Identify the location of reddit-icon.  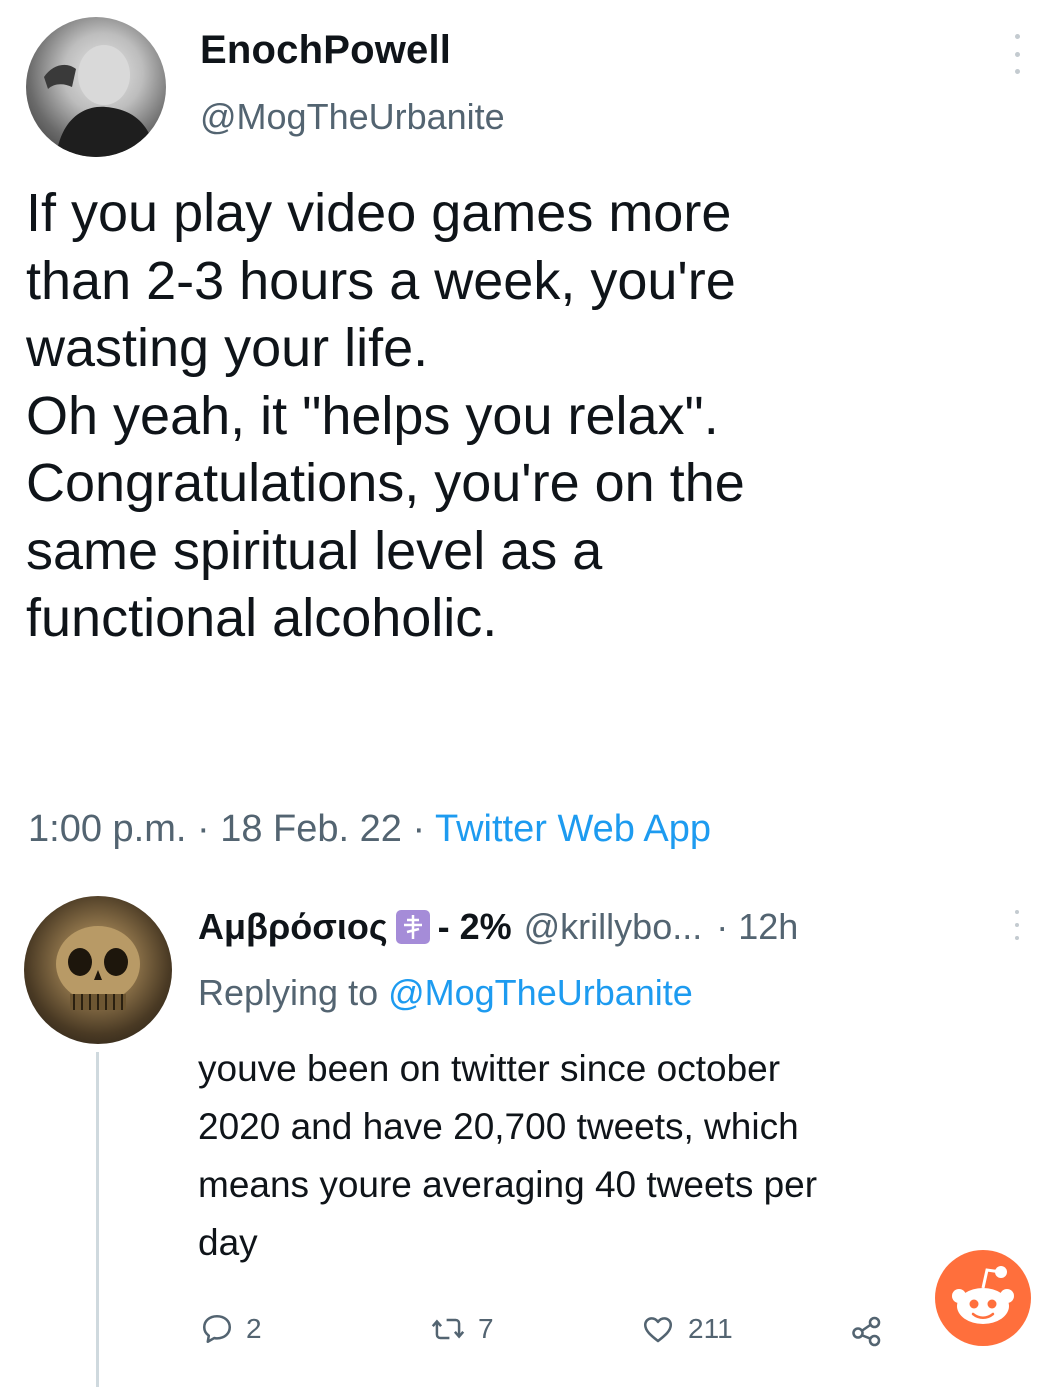
(983, 1298).